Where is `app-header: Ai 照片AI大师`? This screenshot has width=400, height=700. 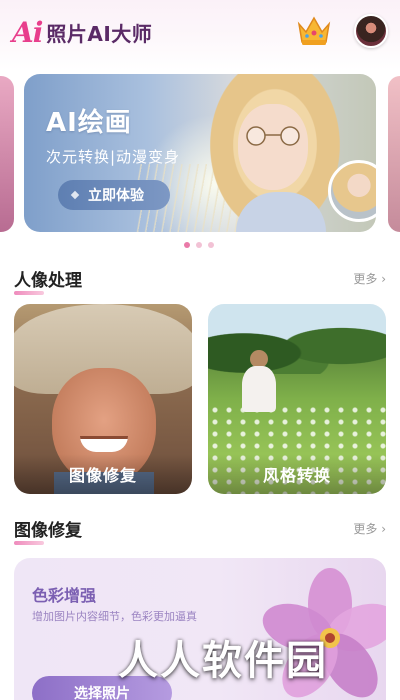
app-header: Ai 照片AI大师 is located at coordinates (200, 32).